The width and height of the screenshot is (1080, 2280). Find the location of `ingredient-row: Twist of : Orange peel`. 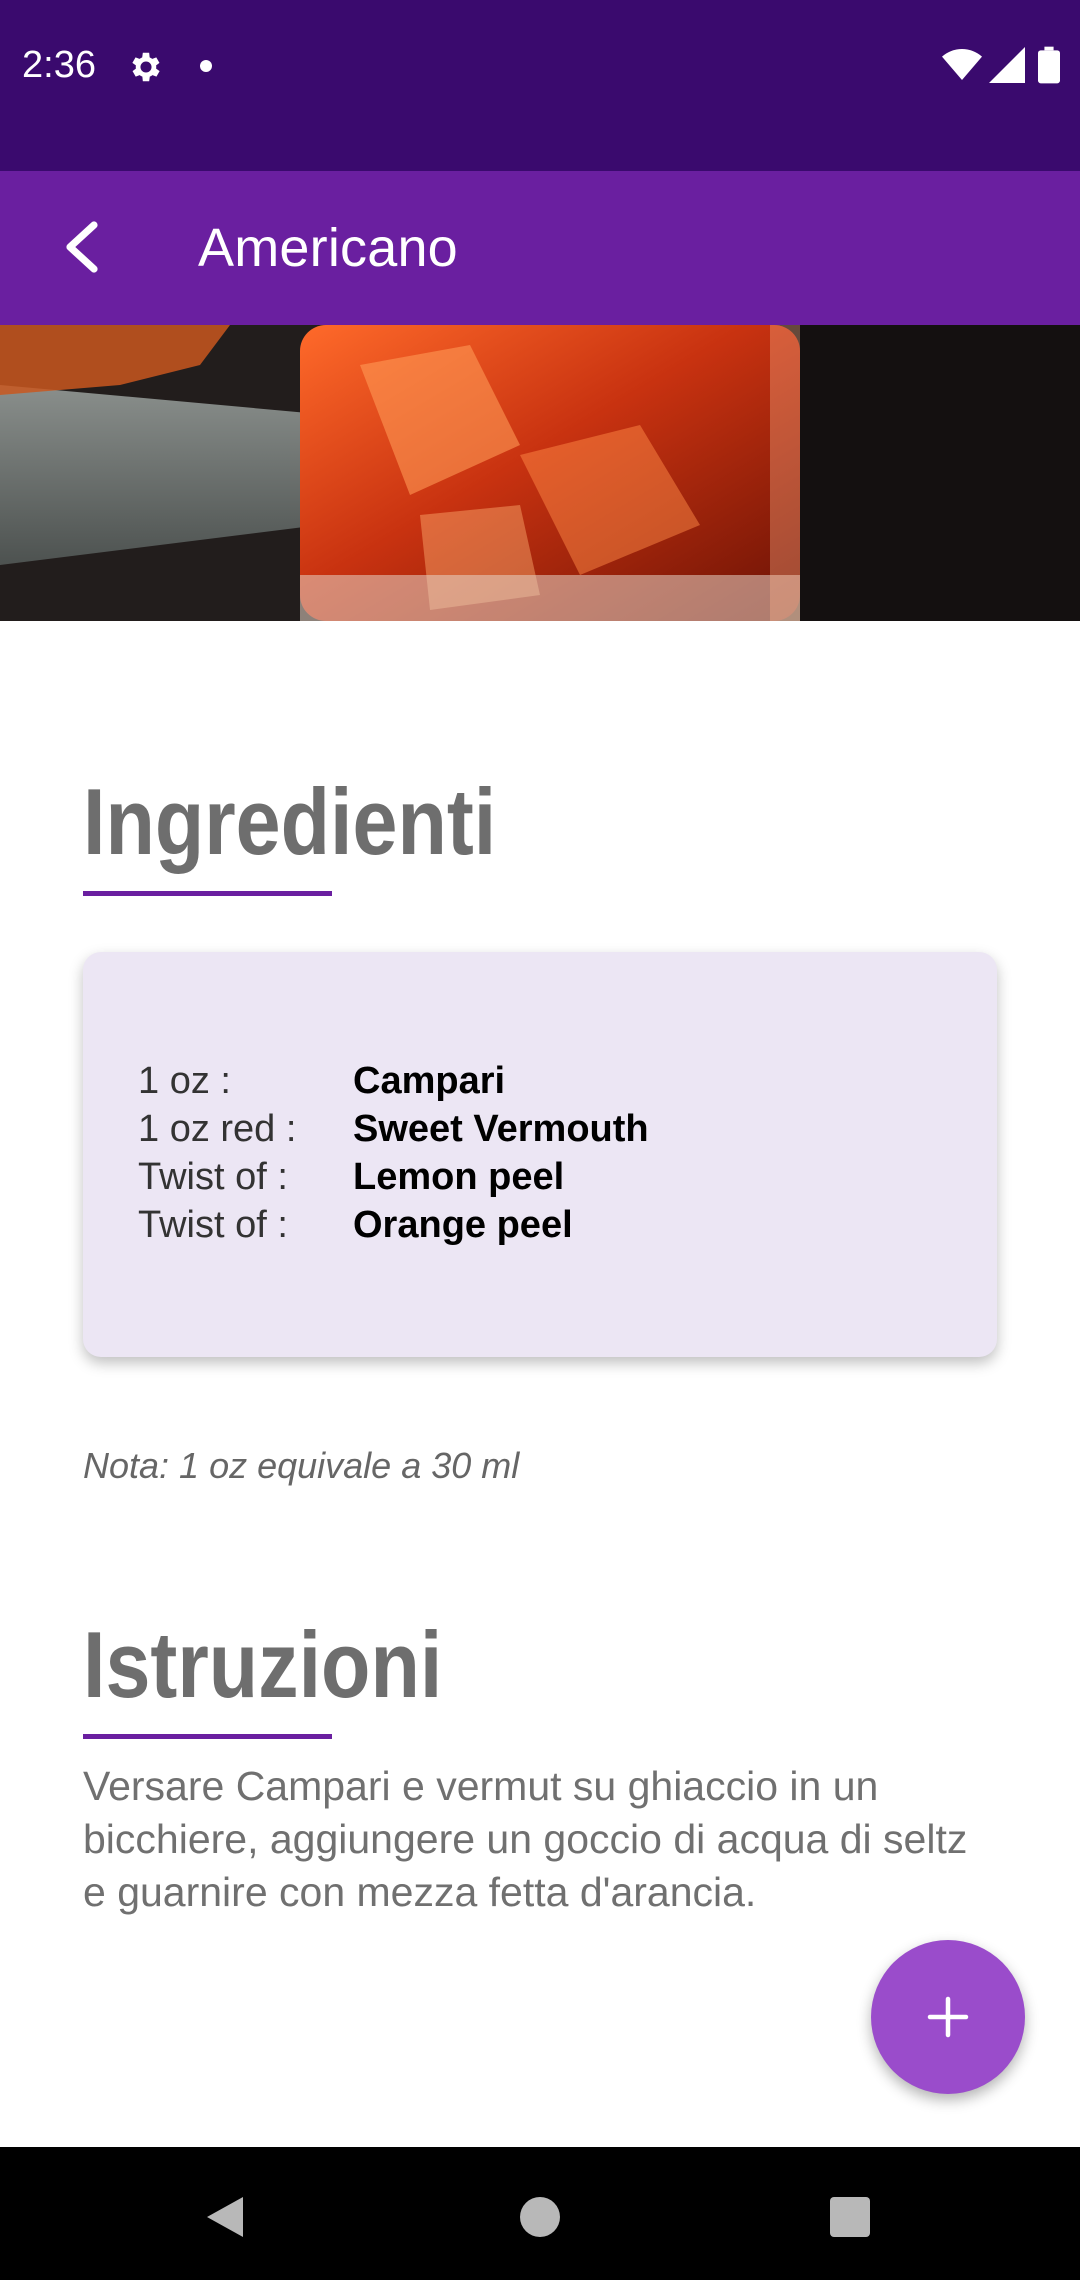

ingredient-row: Twist of : Orange peel is located at coordinates (355, 1228).